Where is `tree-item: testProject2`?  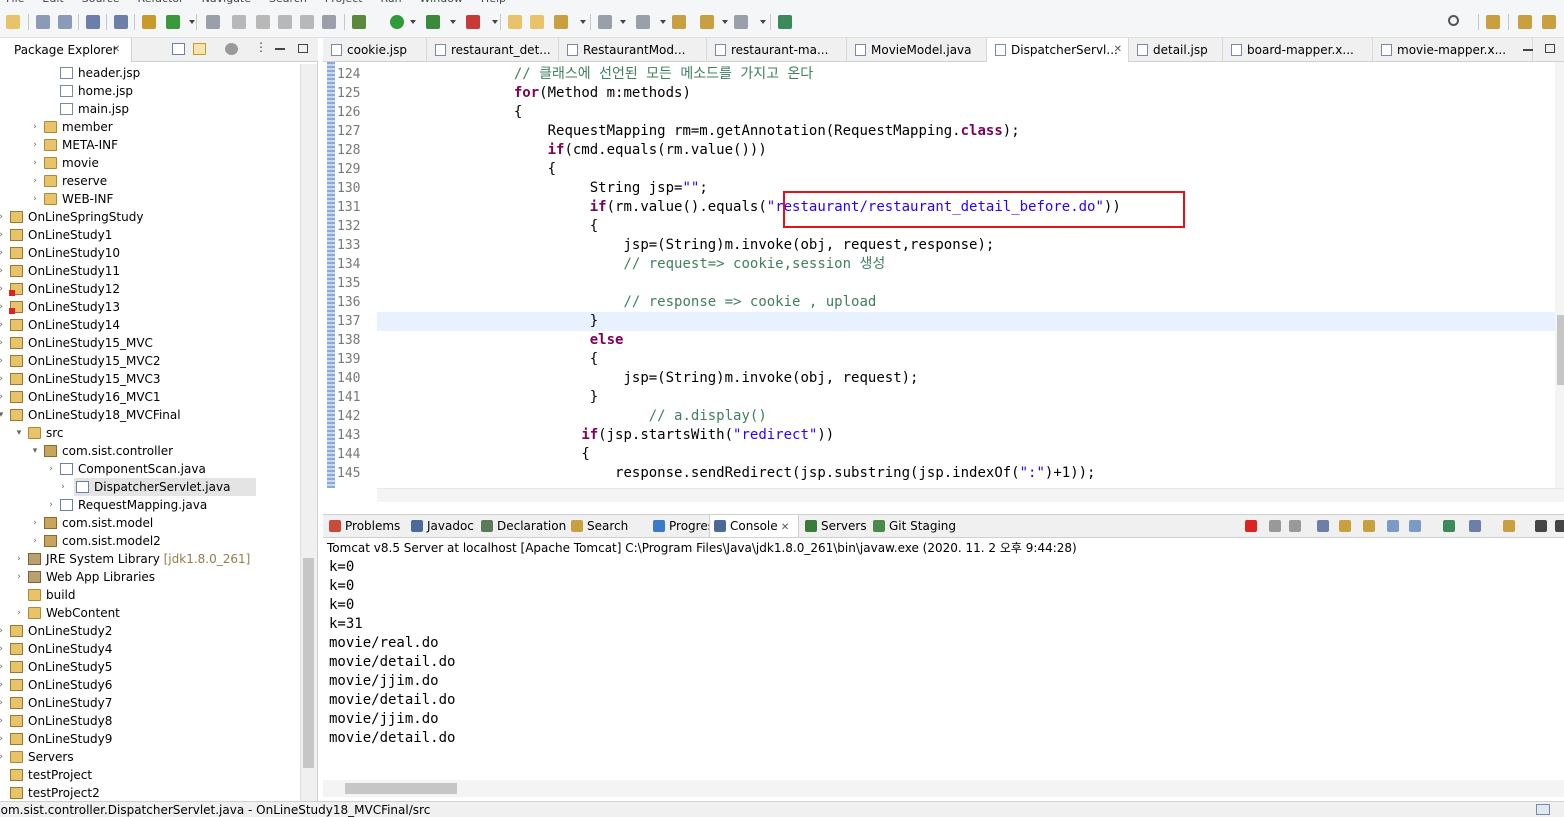
tree-item: testProject2 is located at coordinates (150, 793).